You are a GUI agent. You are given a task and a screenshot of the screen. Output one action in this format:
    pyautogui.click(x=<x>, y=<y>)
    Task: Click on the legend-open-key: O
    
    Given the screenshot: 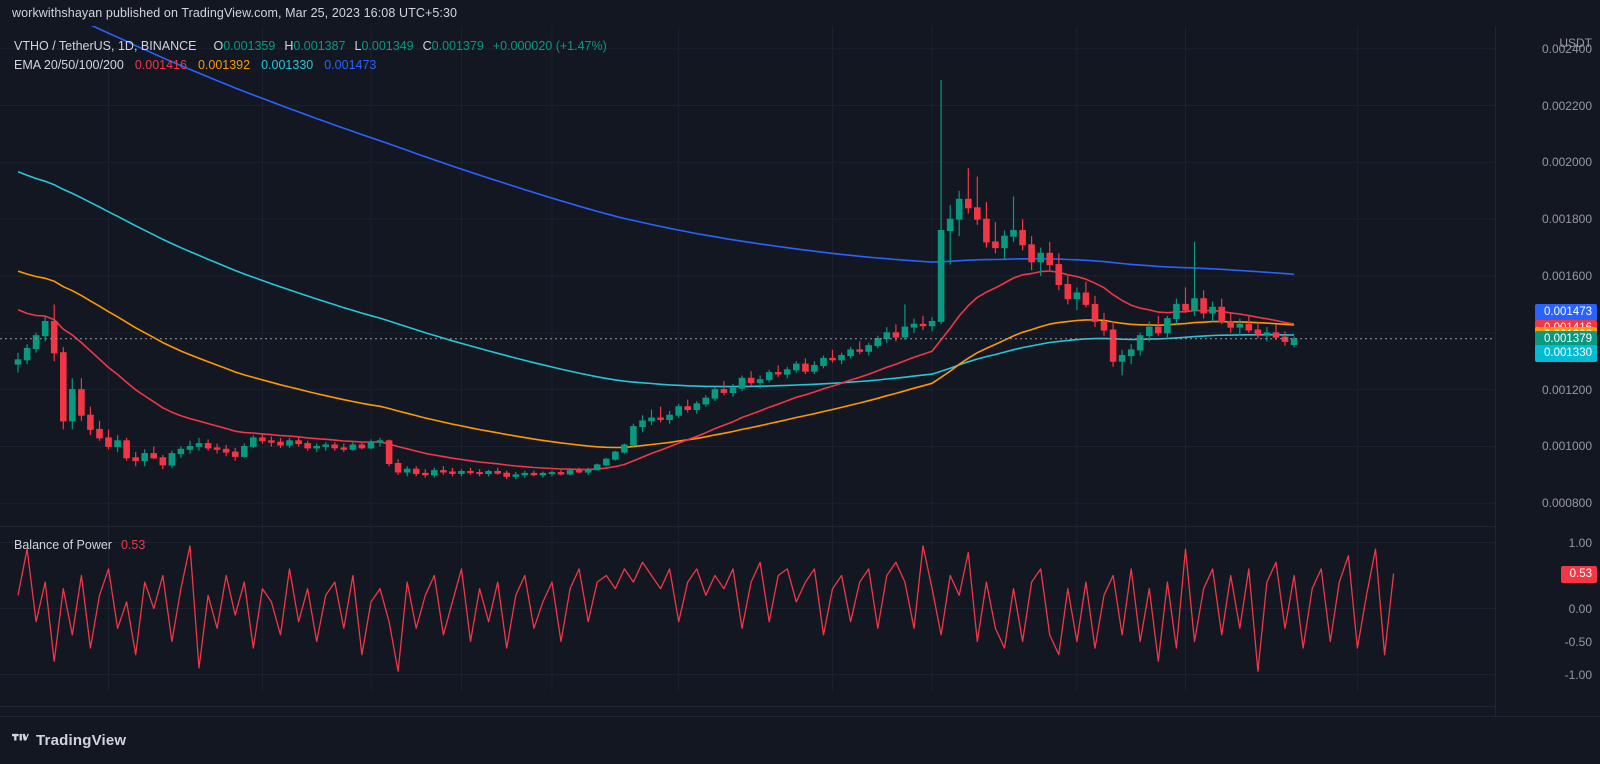 What is the action you would take?
    pyautogui.click(x=218, y=46)
    